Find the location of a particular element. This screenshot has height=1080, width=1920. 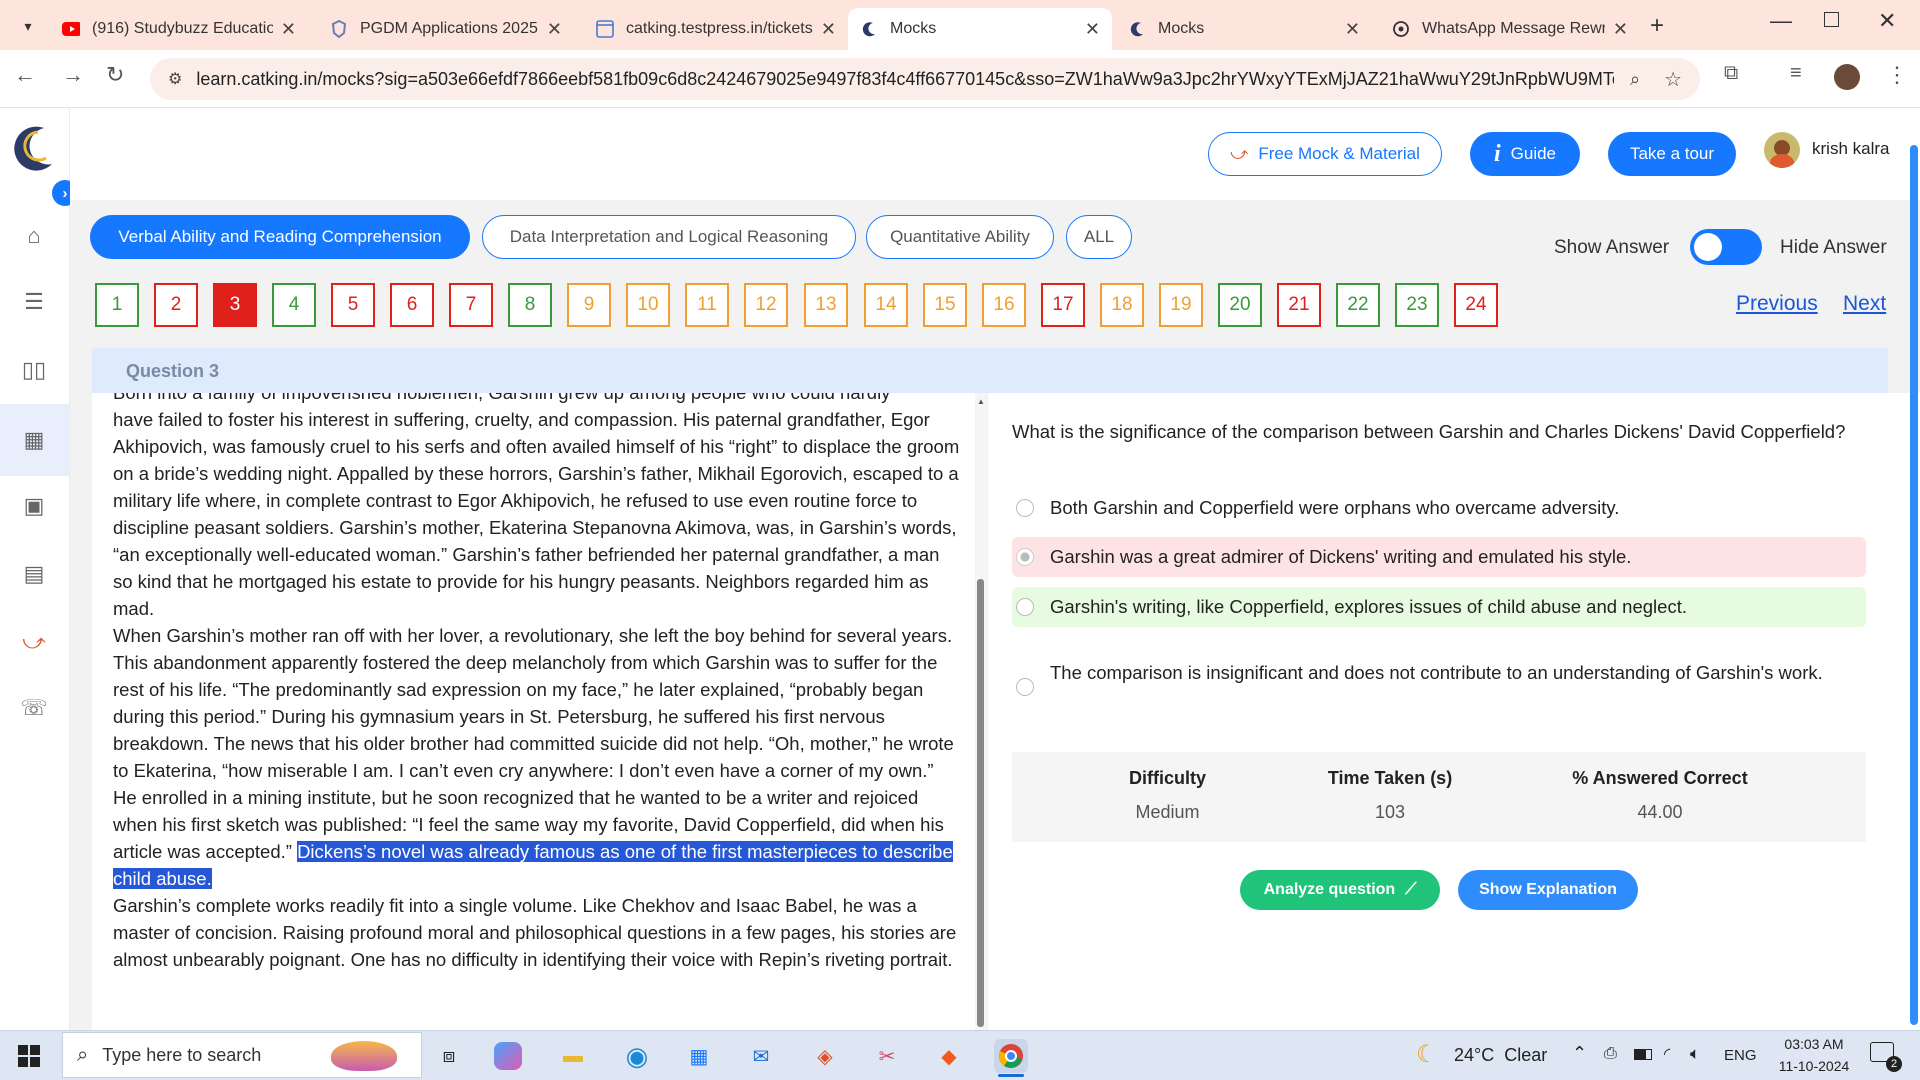

tab-quant: Quantitative Ability is located at coordinates (960, 237).